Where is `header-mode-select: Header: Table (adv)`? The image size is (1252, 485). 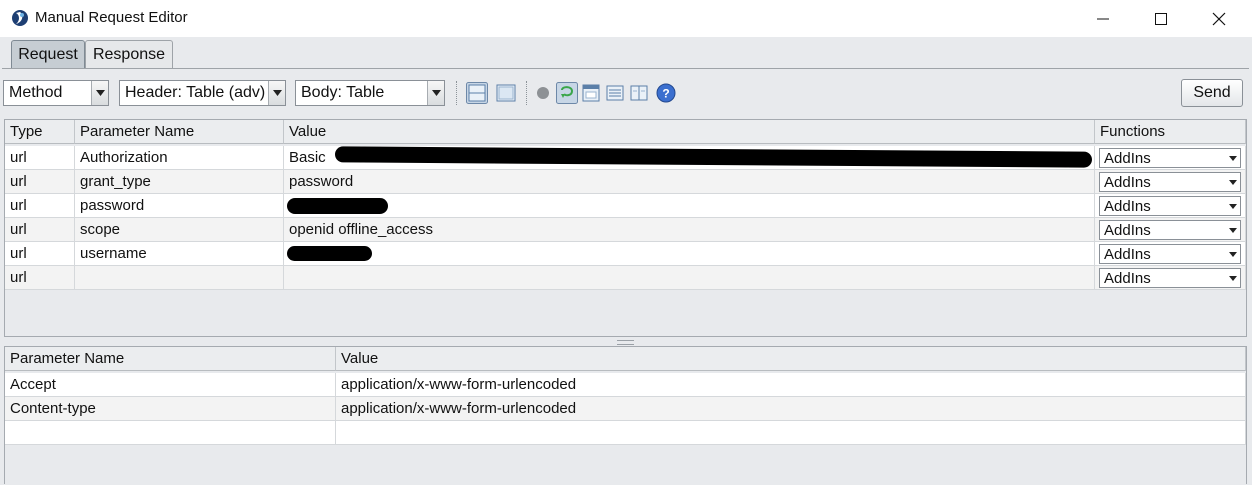
header-mode-select: Header: Table (adv) is located at coordinates (202, 93).